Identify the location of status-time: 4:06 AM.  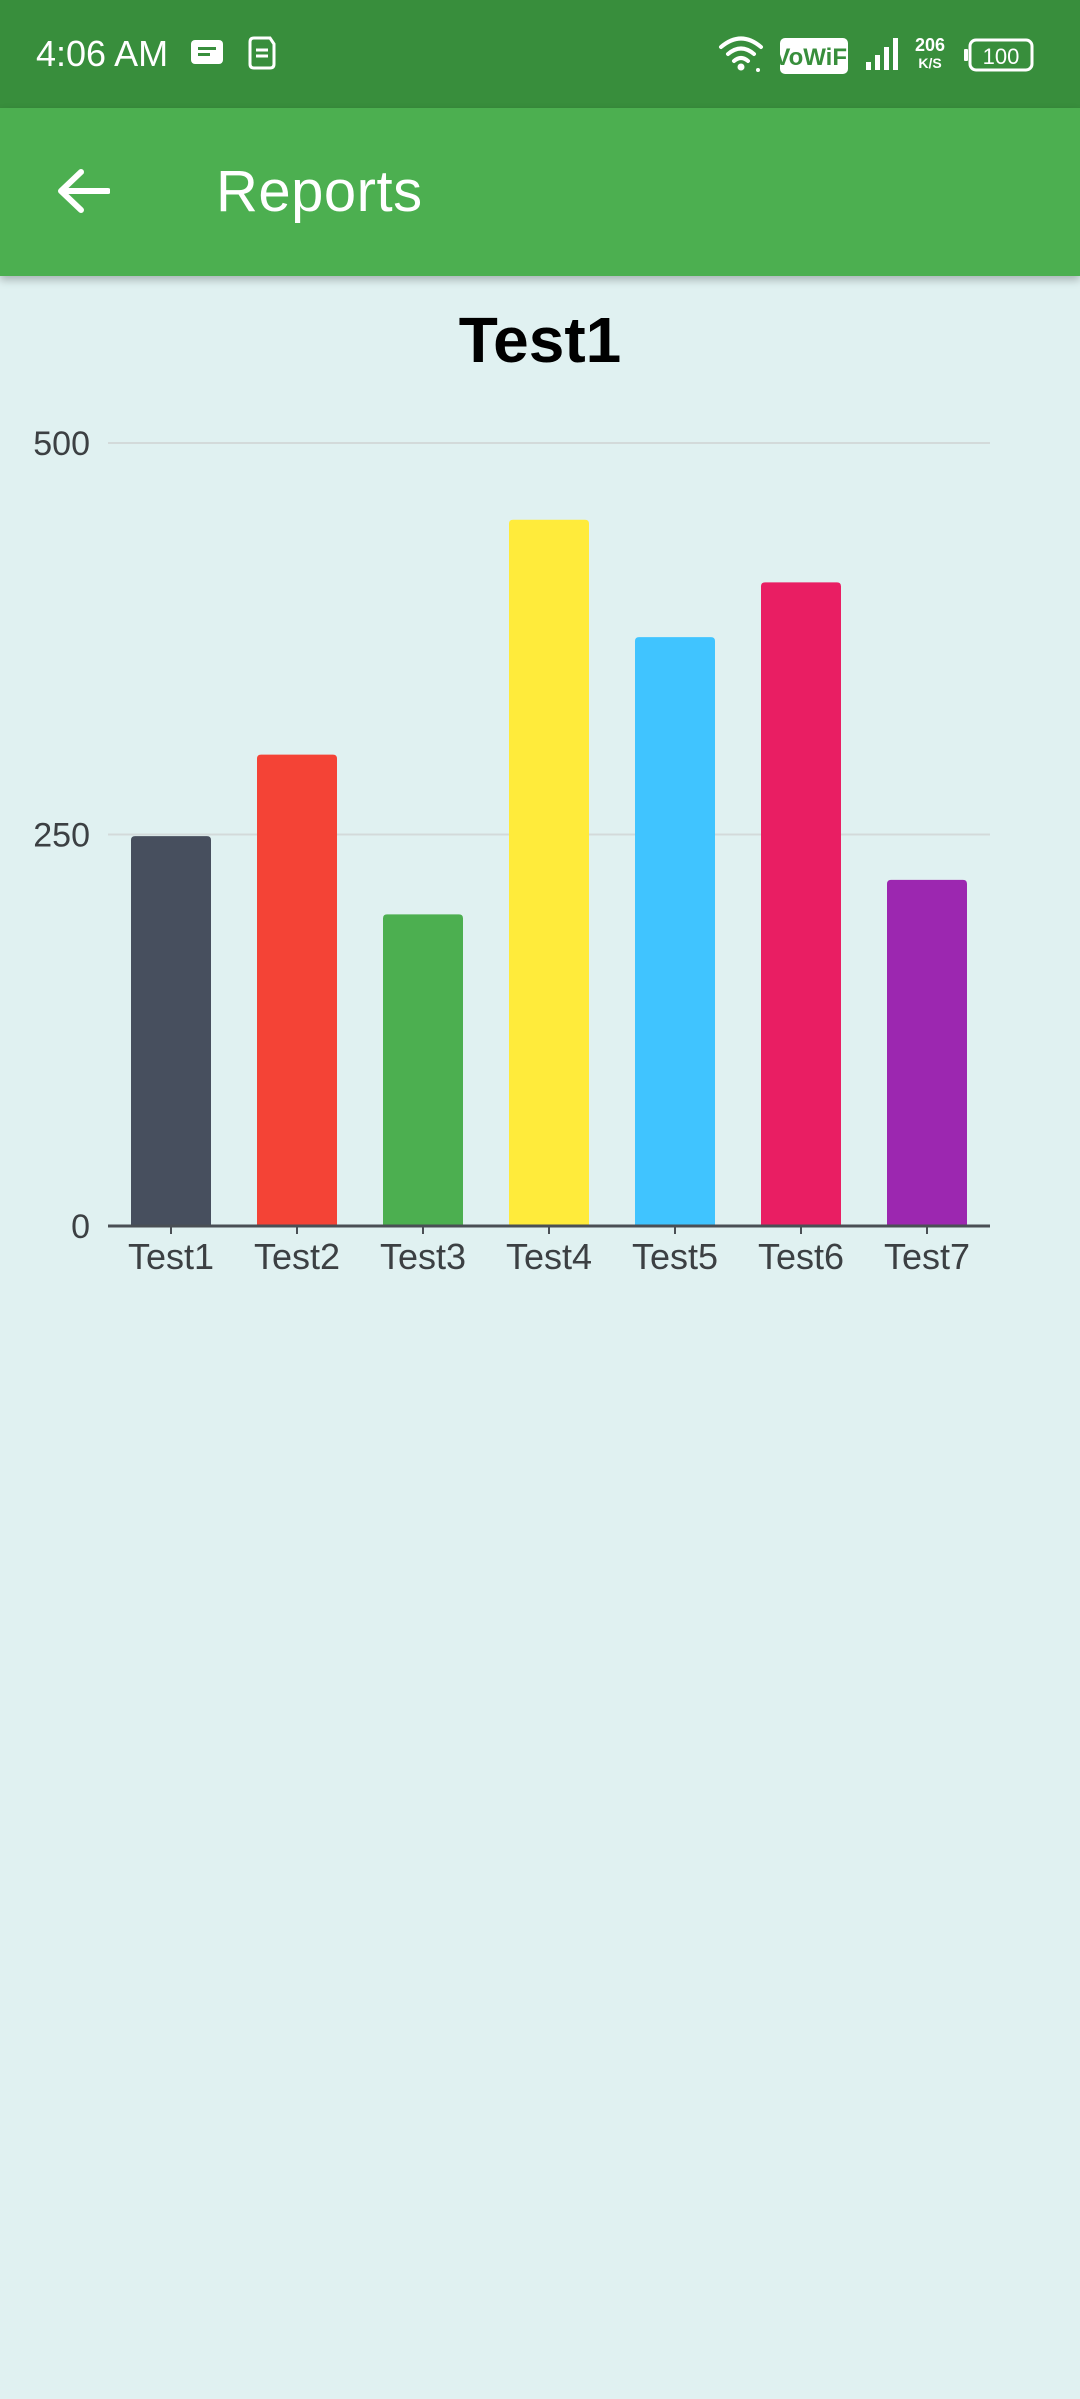
(102, 53).